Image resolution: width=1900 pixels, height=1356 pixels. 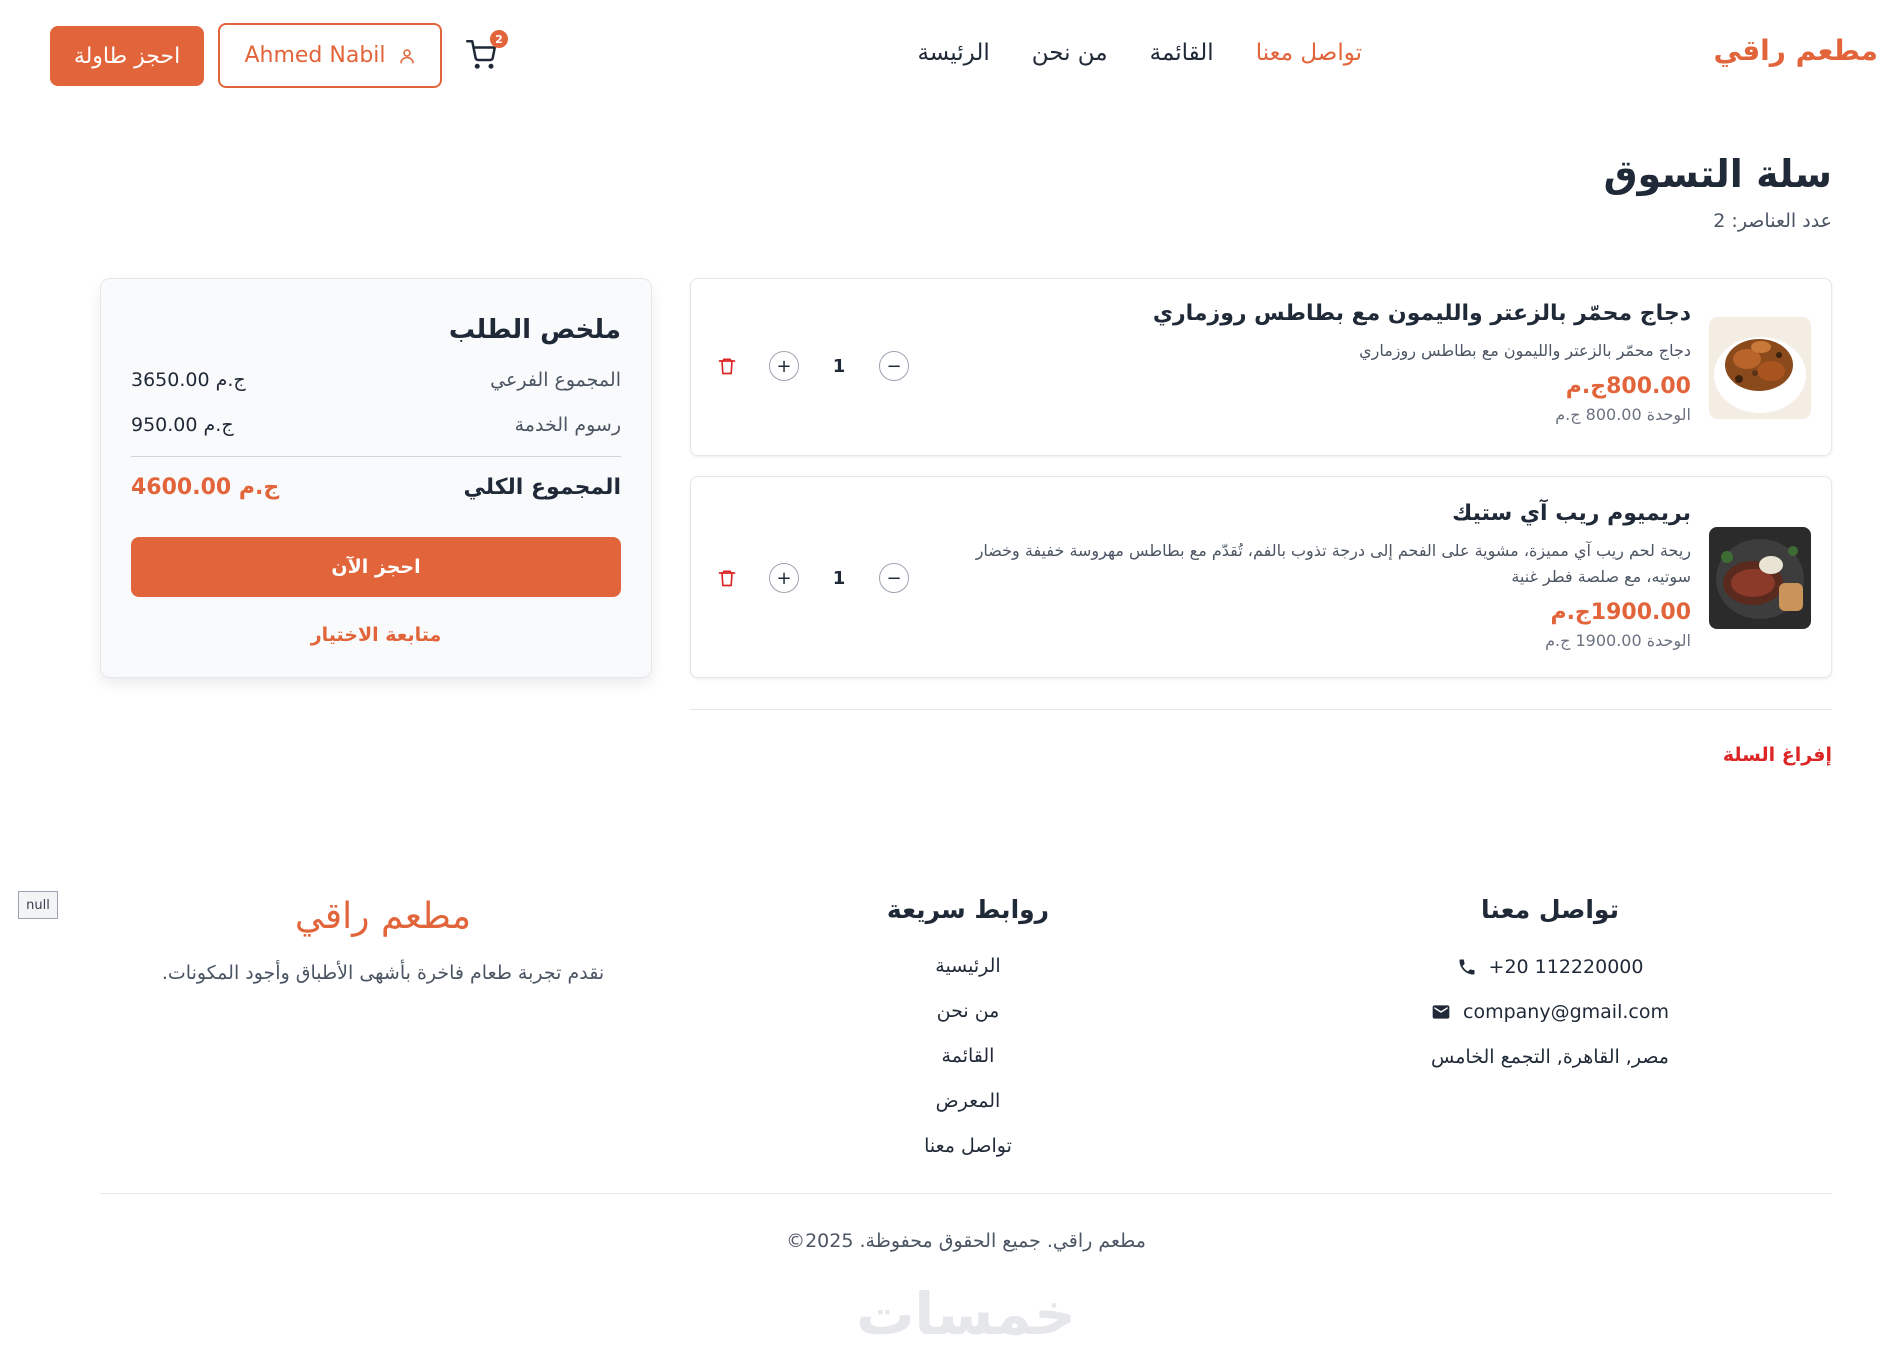 What do you see at coordinates (188, 380) in the screenshot?
I see `subtotal-value: 3650.00 ج.م` at bounding box center [188, 380].